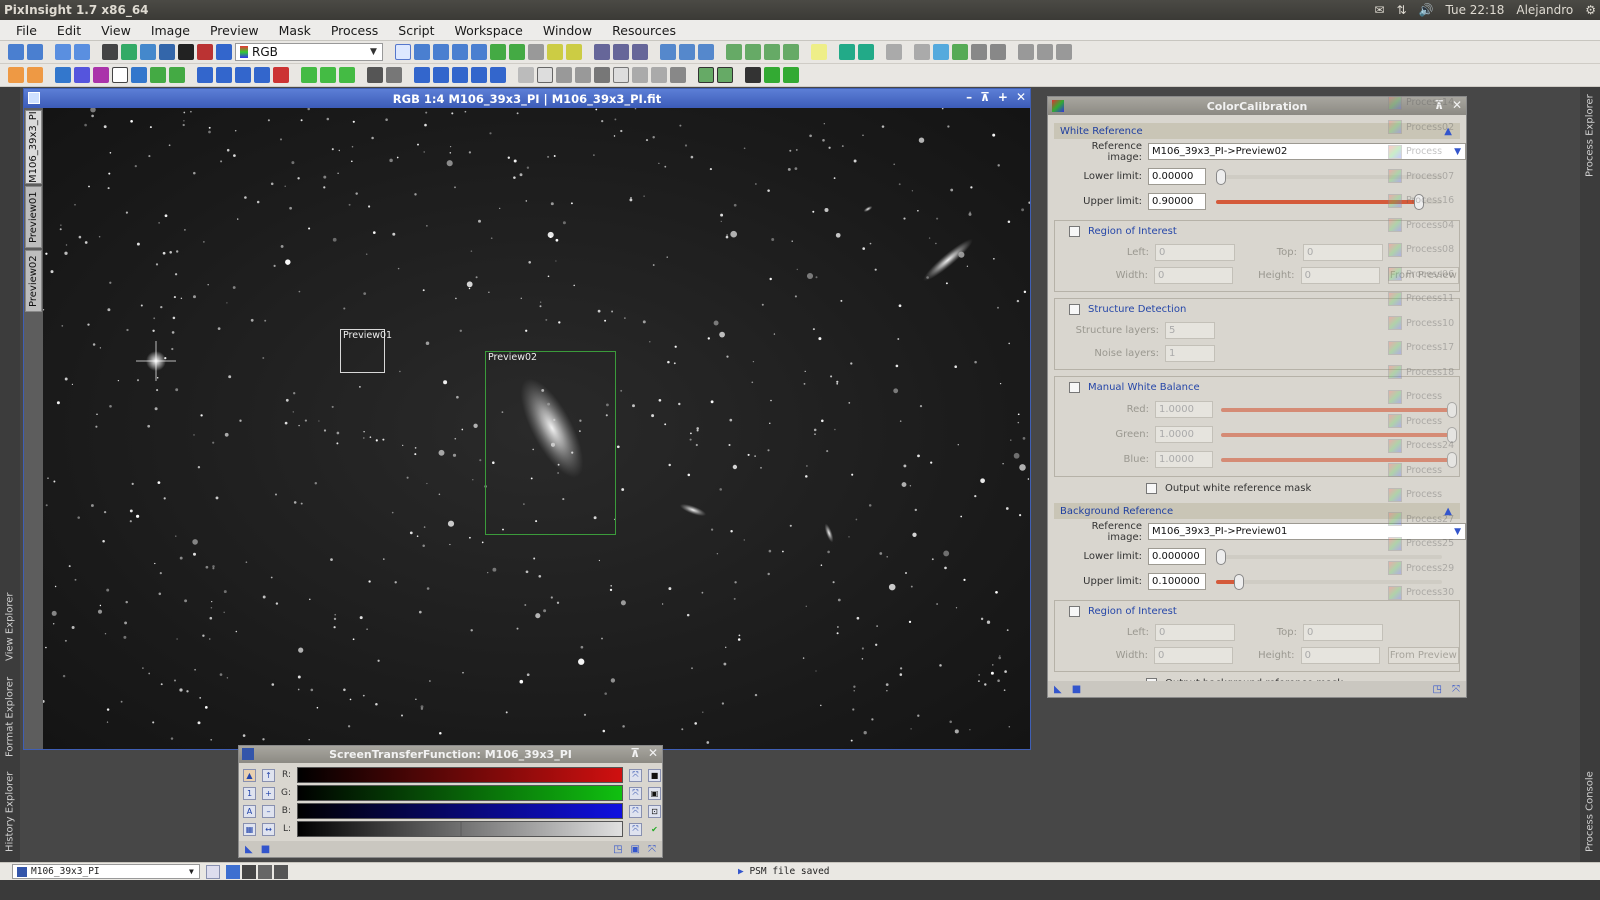 The width and height of the screenshot is (1600, 900). What do you see at coordinates (422, 75) in the screenshot?
I see `rotate-icon` at bounding box center [422, 75].